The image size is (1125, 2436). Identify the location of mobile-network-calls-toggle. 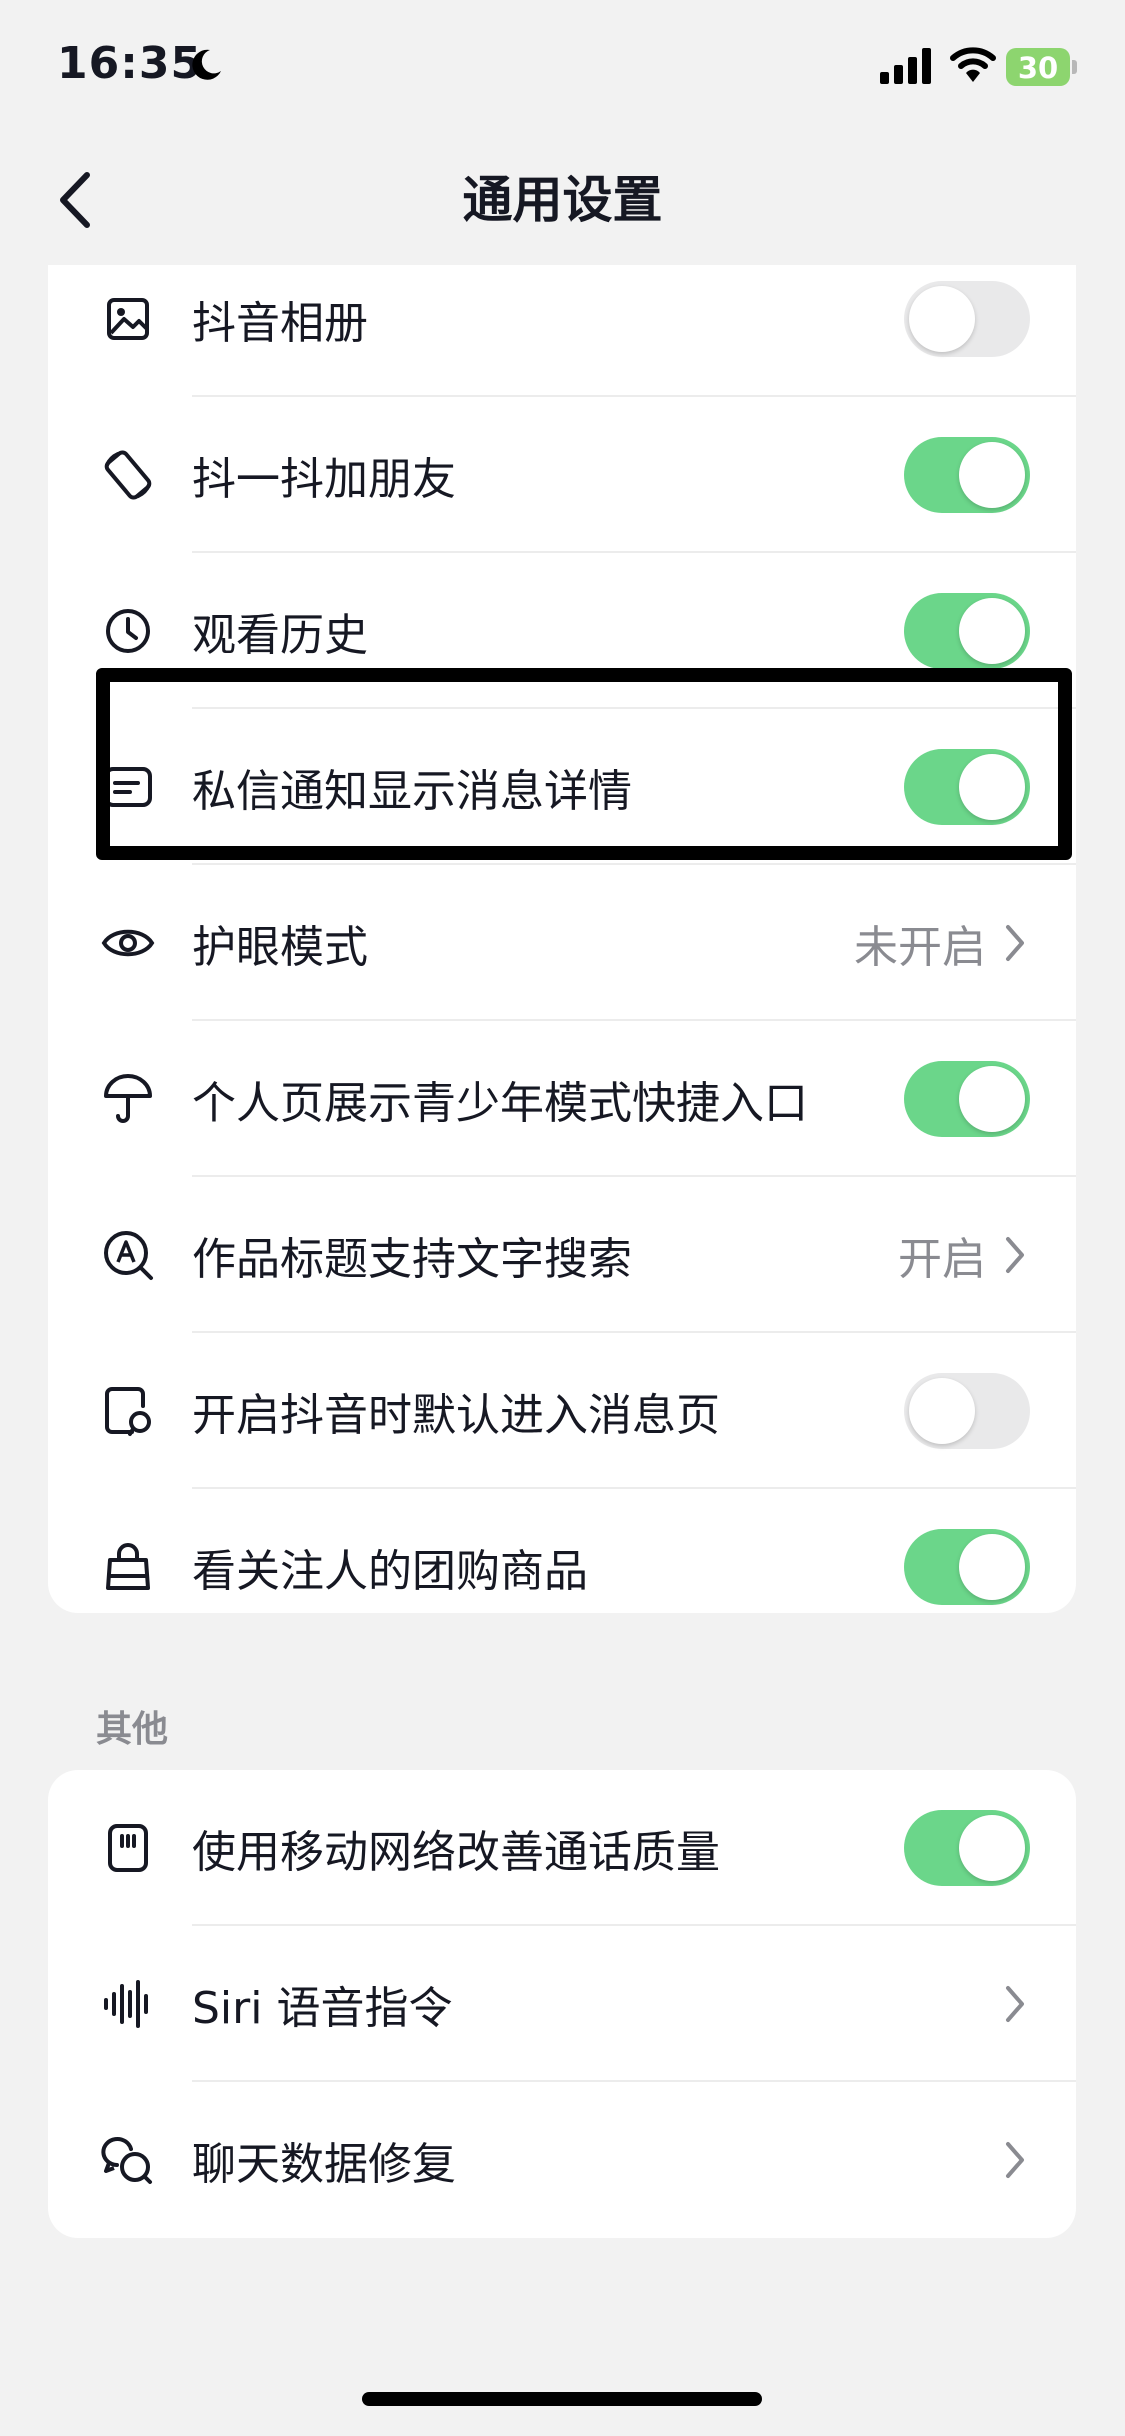
(967, 1848).